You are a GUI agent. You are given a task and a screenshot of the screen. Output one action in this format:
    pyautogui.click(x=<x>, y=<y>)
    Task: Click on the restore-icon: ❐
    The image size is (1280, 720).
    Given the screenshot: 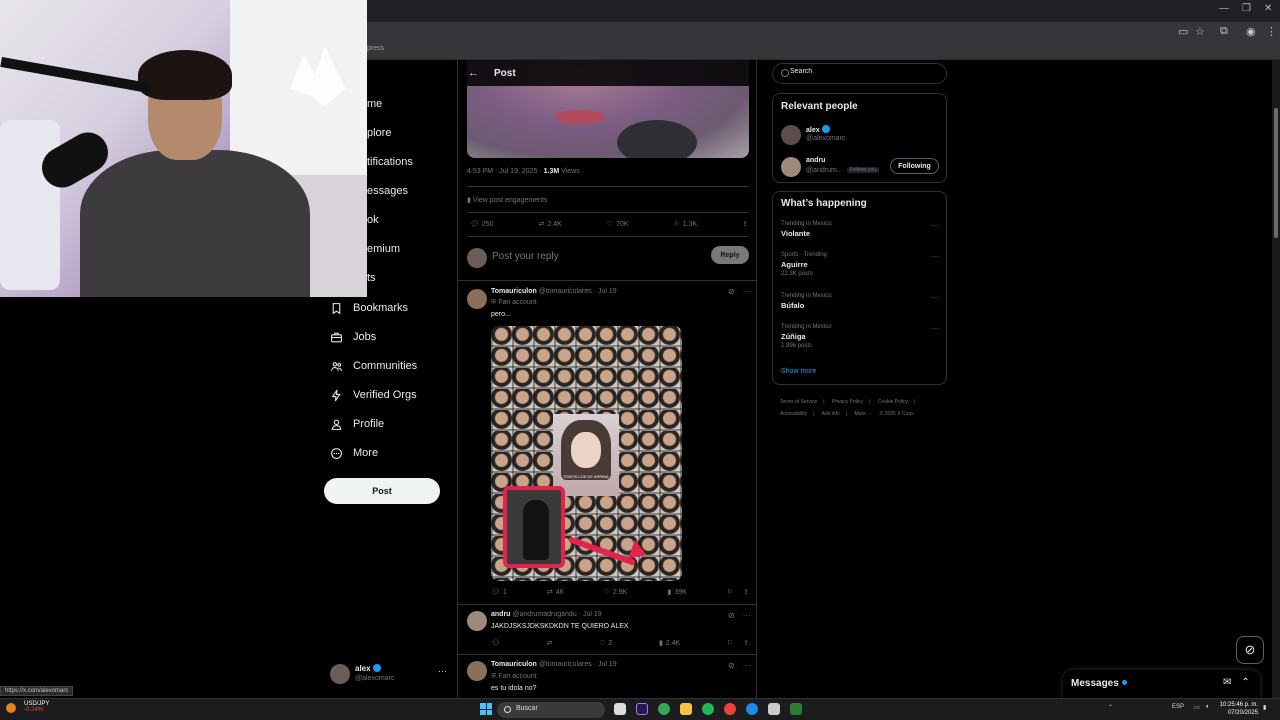 What is the action you would take?
    pyautogui.click(x=1246, y=8)
    